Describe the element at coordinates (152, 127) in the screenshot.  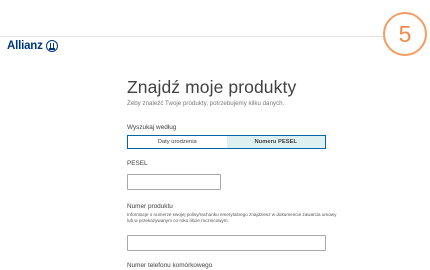
I see `search-by-label: Wyszukaj według` at that location.